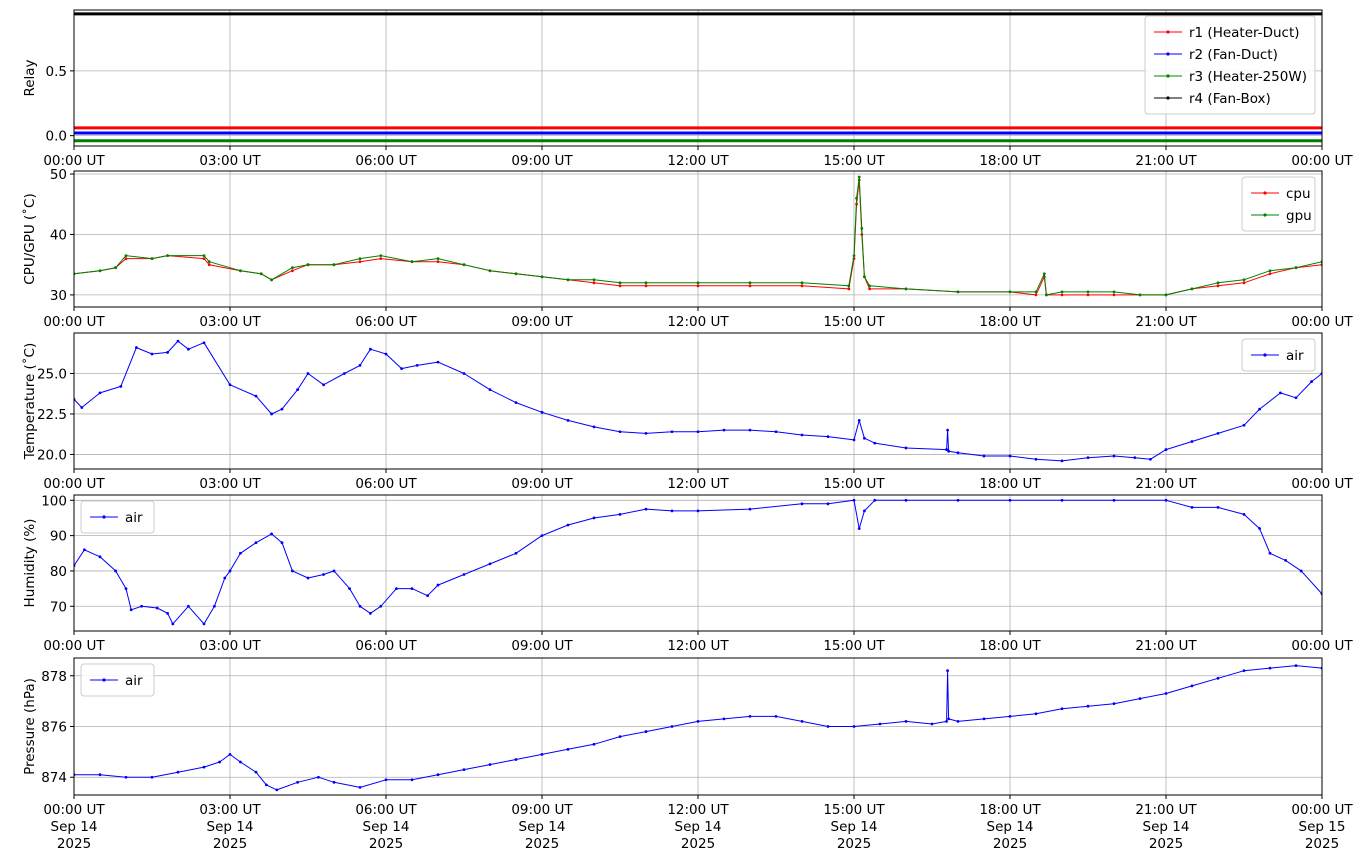 The image size is (1363, 861). Describe the element at coordinates (1278, 204) in the screenshot. I see `legend: cpu gpu` at that location.